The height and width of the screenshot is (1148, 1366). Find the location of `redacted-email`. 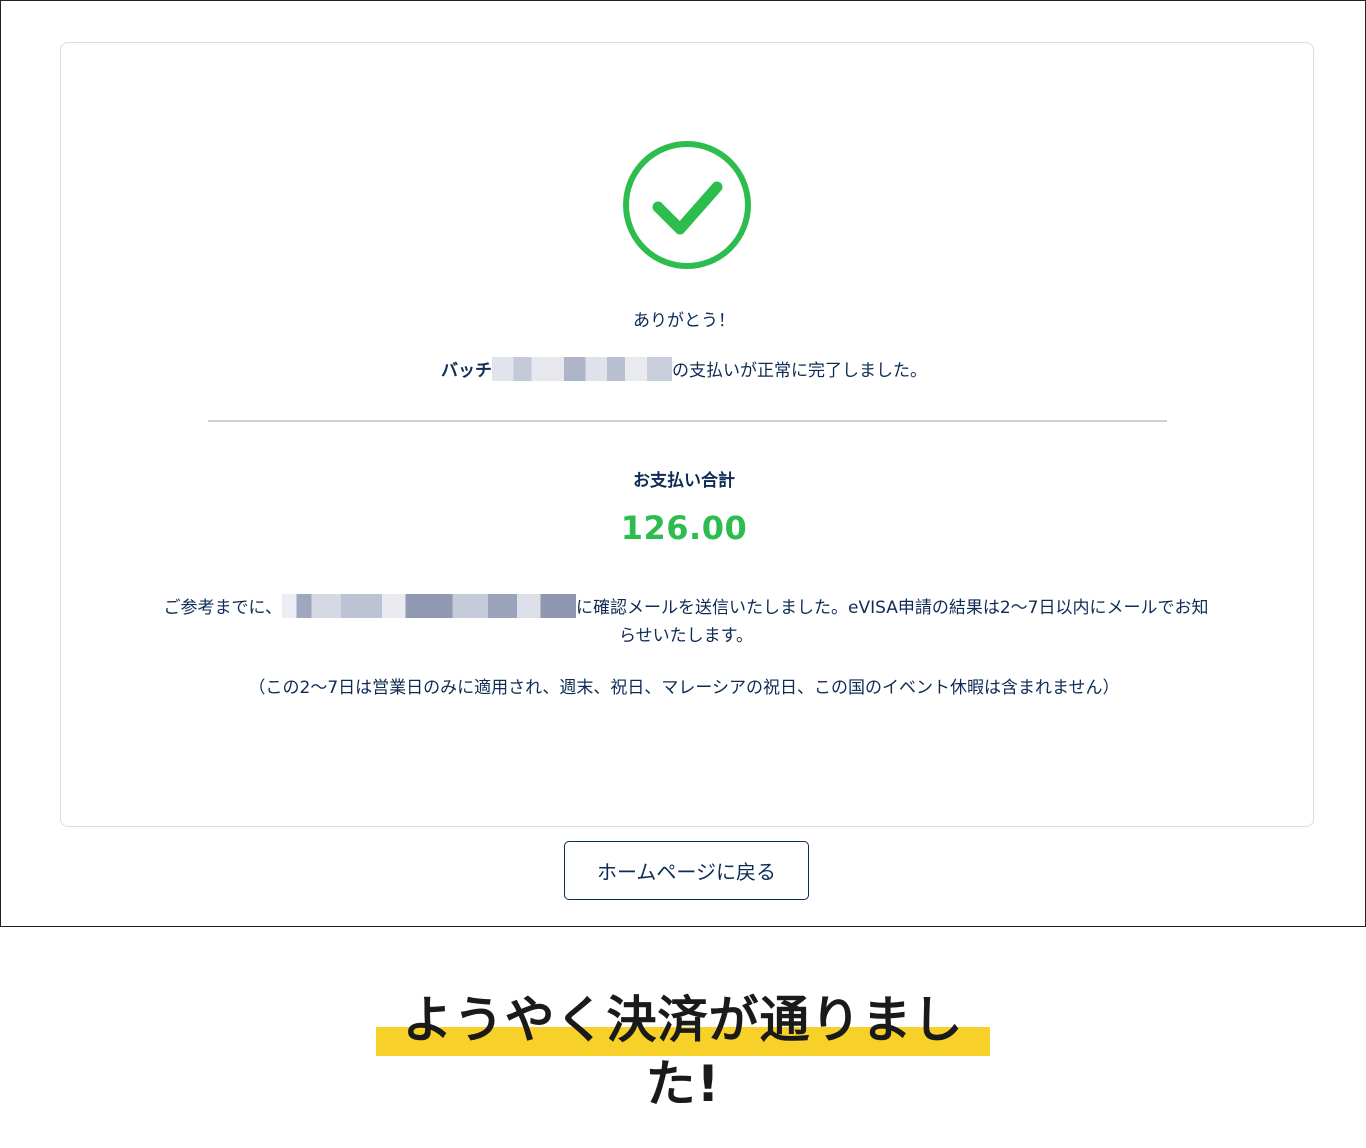

redacted-email is located at coordinates (429, 606).